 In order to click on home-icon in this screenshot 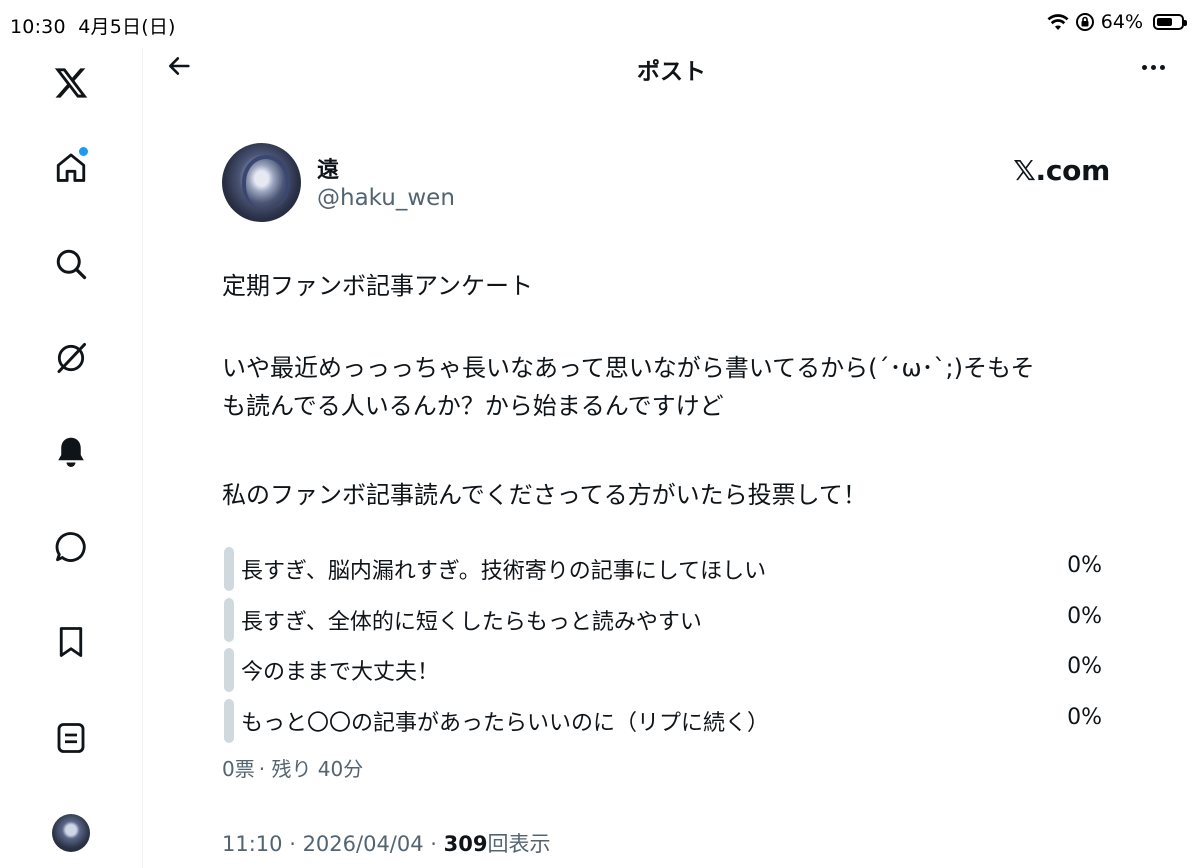, I will do `click(71, 168)`.